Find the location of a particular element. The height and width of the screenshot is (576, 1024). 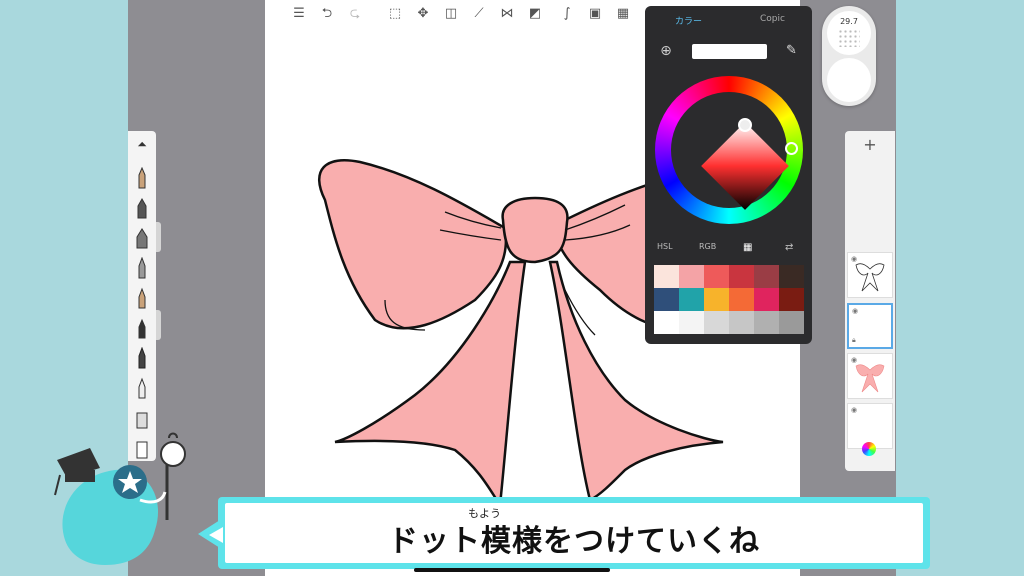

caption-furigana: もよう is located at coordinates (484, 513).